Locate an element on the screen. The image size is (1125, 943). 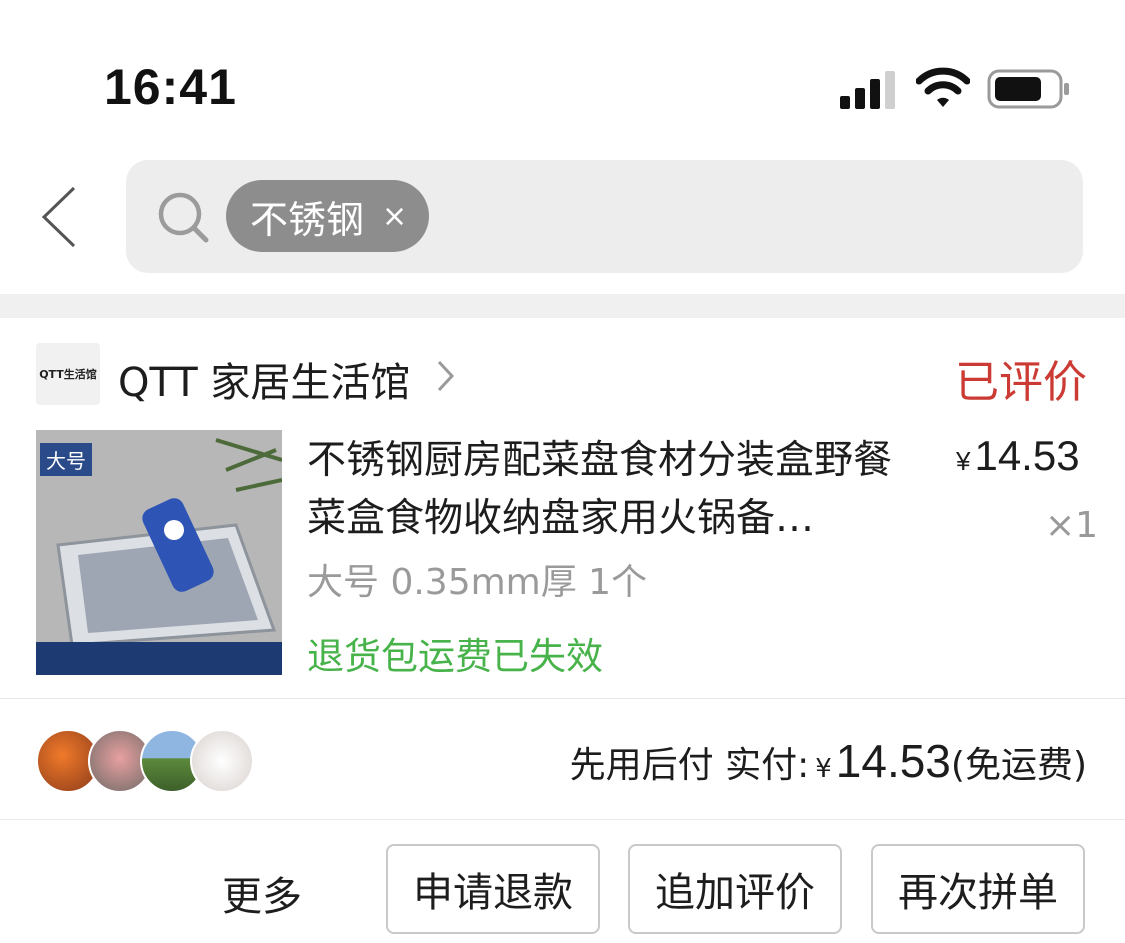
payment-summary: 先用后付 实付: ¥ 14.53 (免运费) is located at coordinates (828, 761).